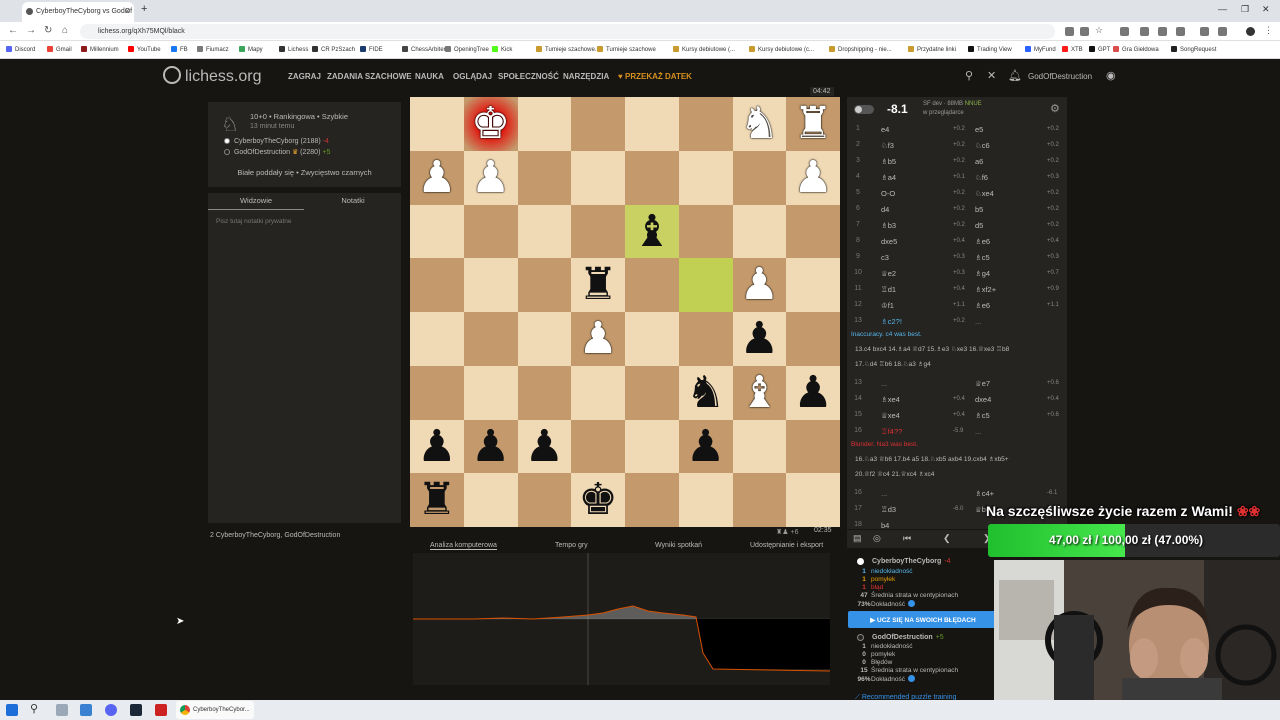 The height and width of the screenshot is (720, 1280). Describe the element at coordinates (1111, 75) in the screenshot. I see `user-avatar-icon: ◉` at that location.